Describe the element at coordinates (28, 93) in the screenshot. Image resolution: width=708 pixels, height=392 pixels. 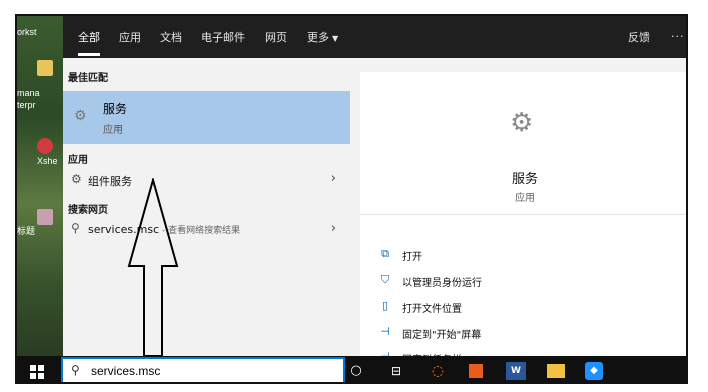
I see `desktop-icon-label: mana` at that location.